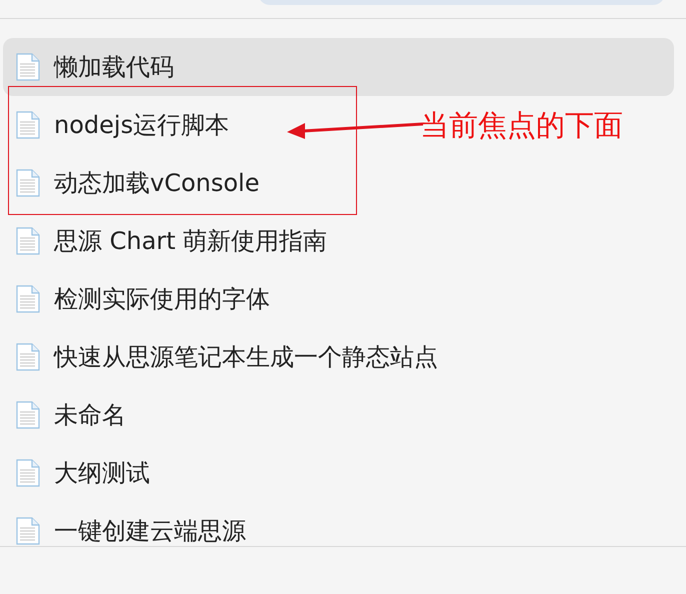 Image resolution: width=686 pixels, height=594 pixels. I want to click on document-item: 一键创建云端思源, so click(129, 524).